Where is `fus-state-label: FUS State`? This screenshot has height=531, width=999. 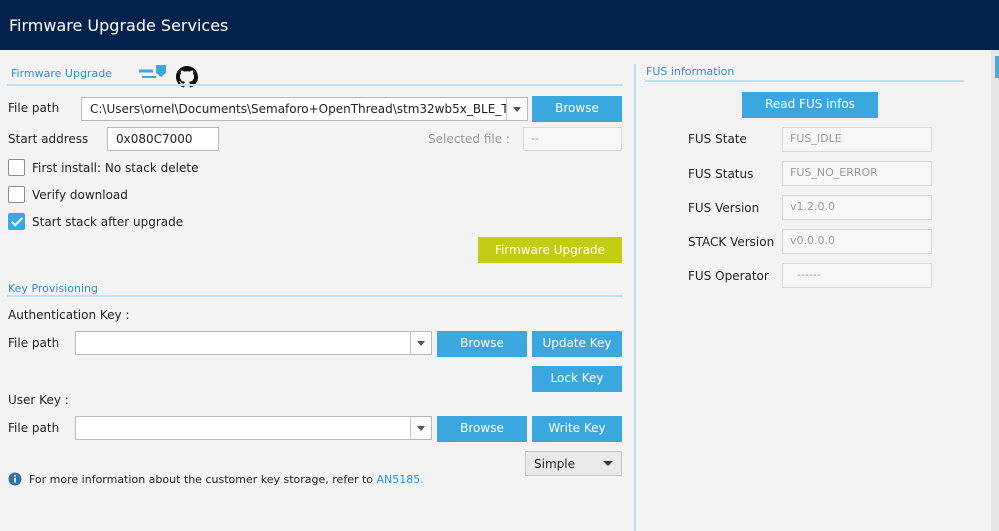 fus-state-label: FUS State is located at coordinates (717, 139).